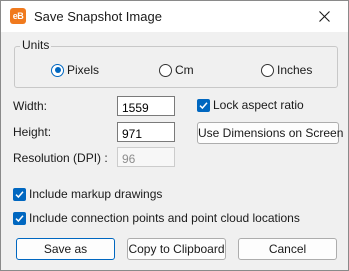 This screenshot has width=349, height=271. What do you see at coordinates (98, 16) in the screenshot?
I see `window-title: Save Snapshot Image` at bounding box center [98, 16].